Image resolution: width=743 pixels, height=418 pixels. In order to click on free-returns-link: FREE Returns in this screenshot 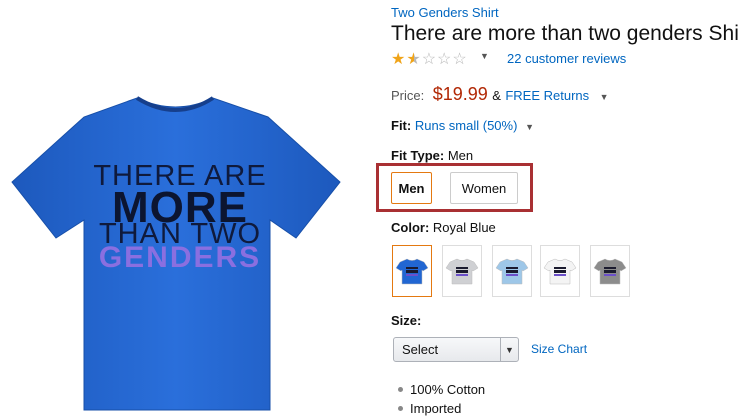, I will do `click(547, 95)`.